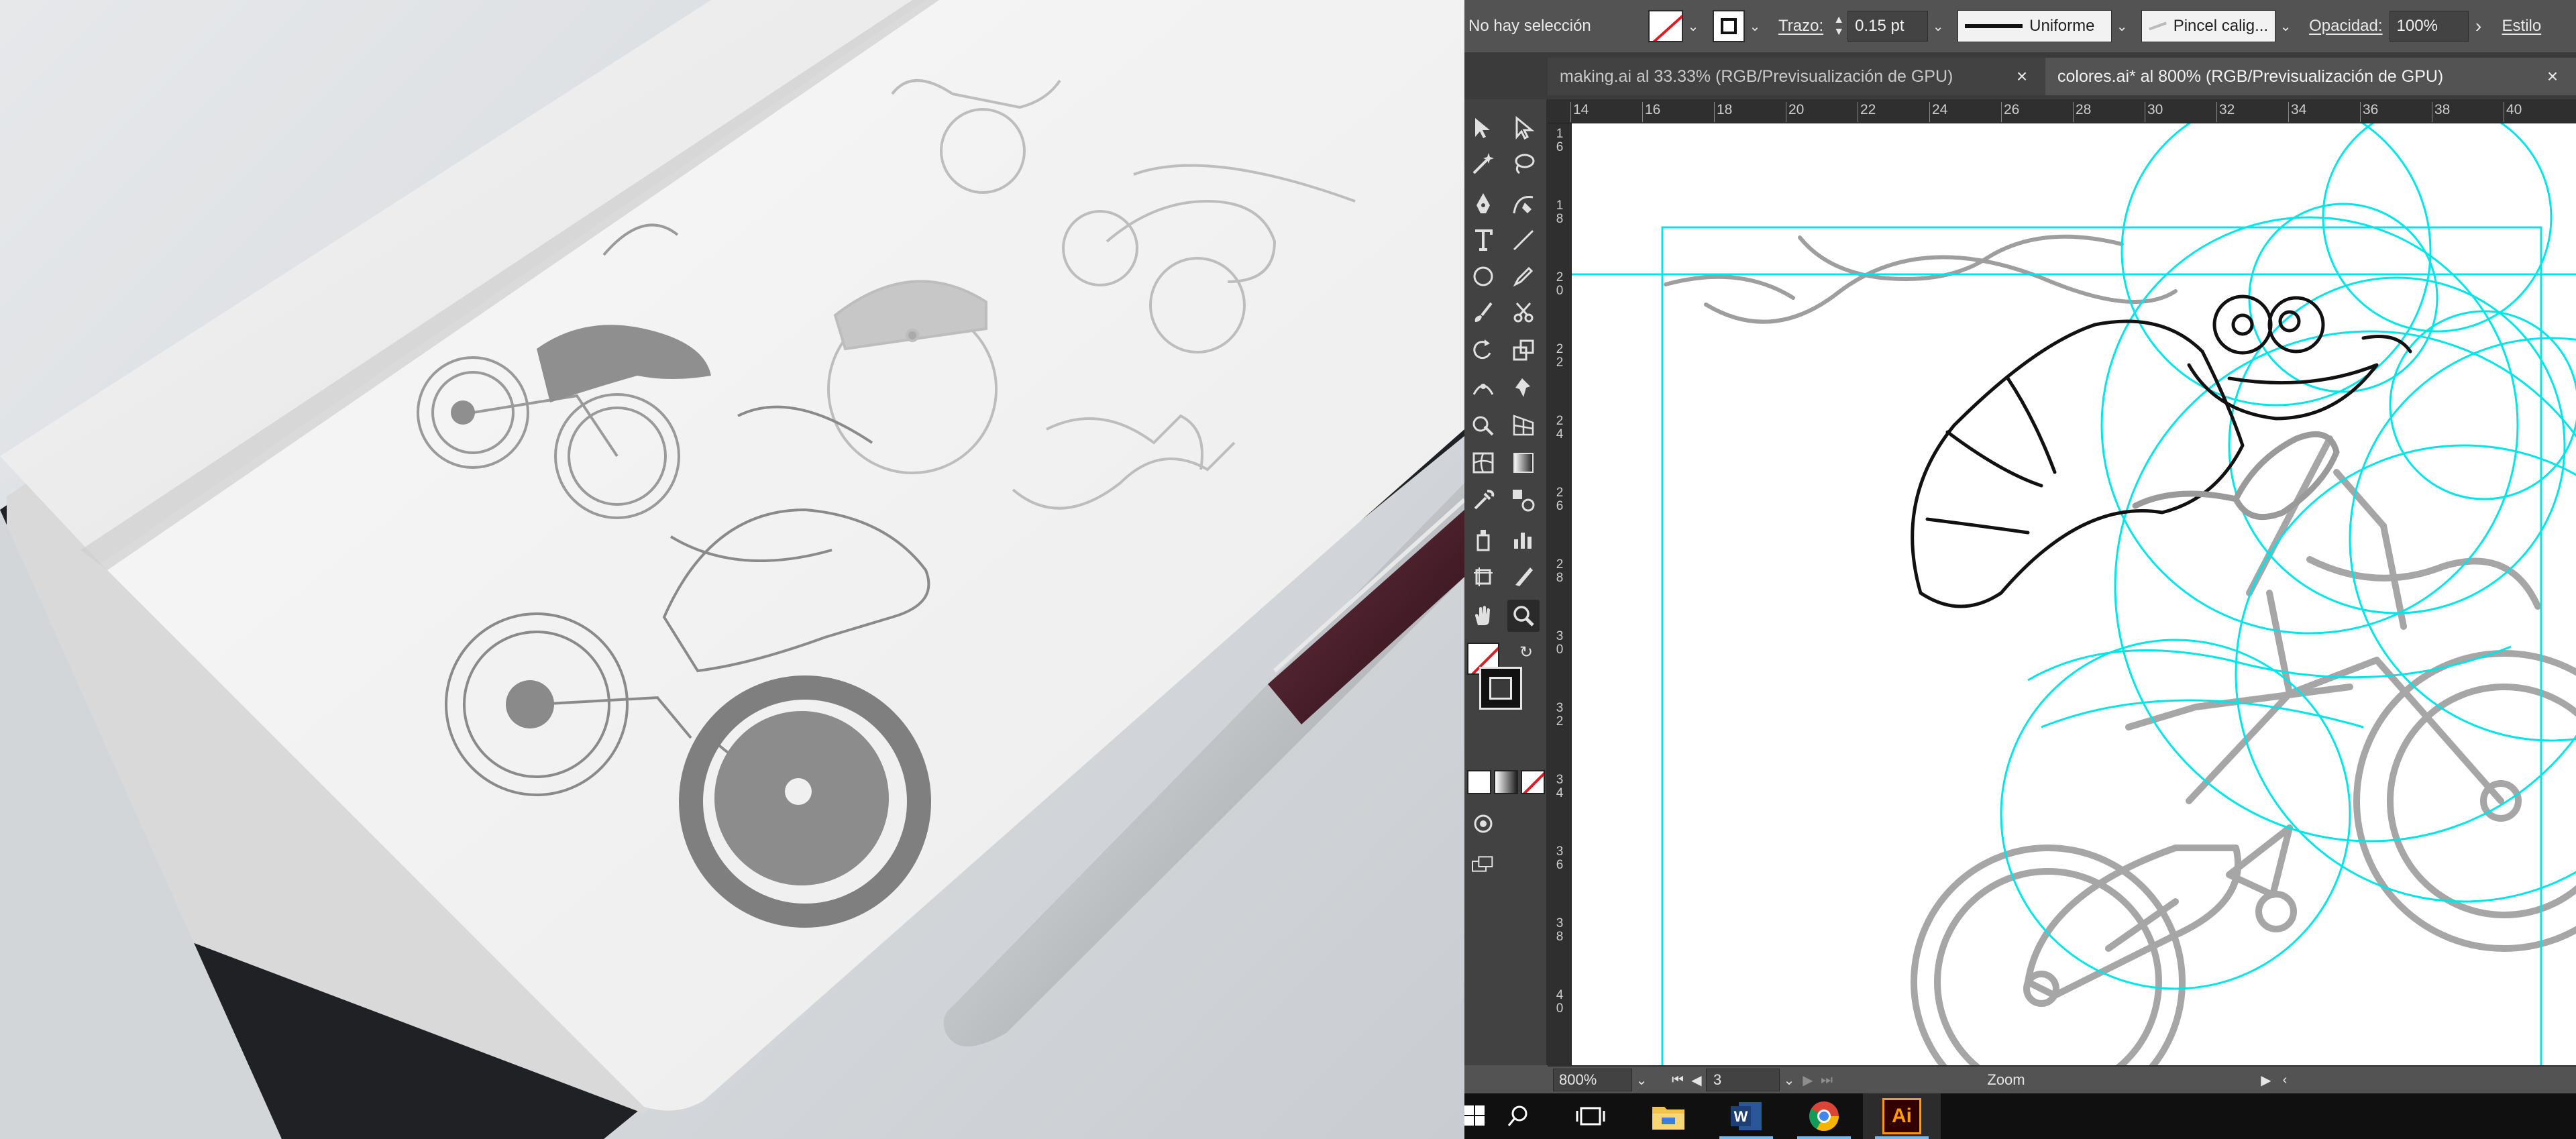  What do you see at coordinates (1483, 204) in the screenshot?
I see `pen-tool-icon` at bounding box center [1483, 204].